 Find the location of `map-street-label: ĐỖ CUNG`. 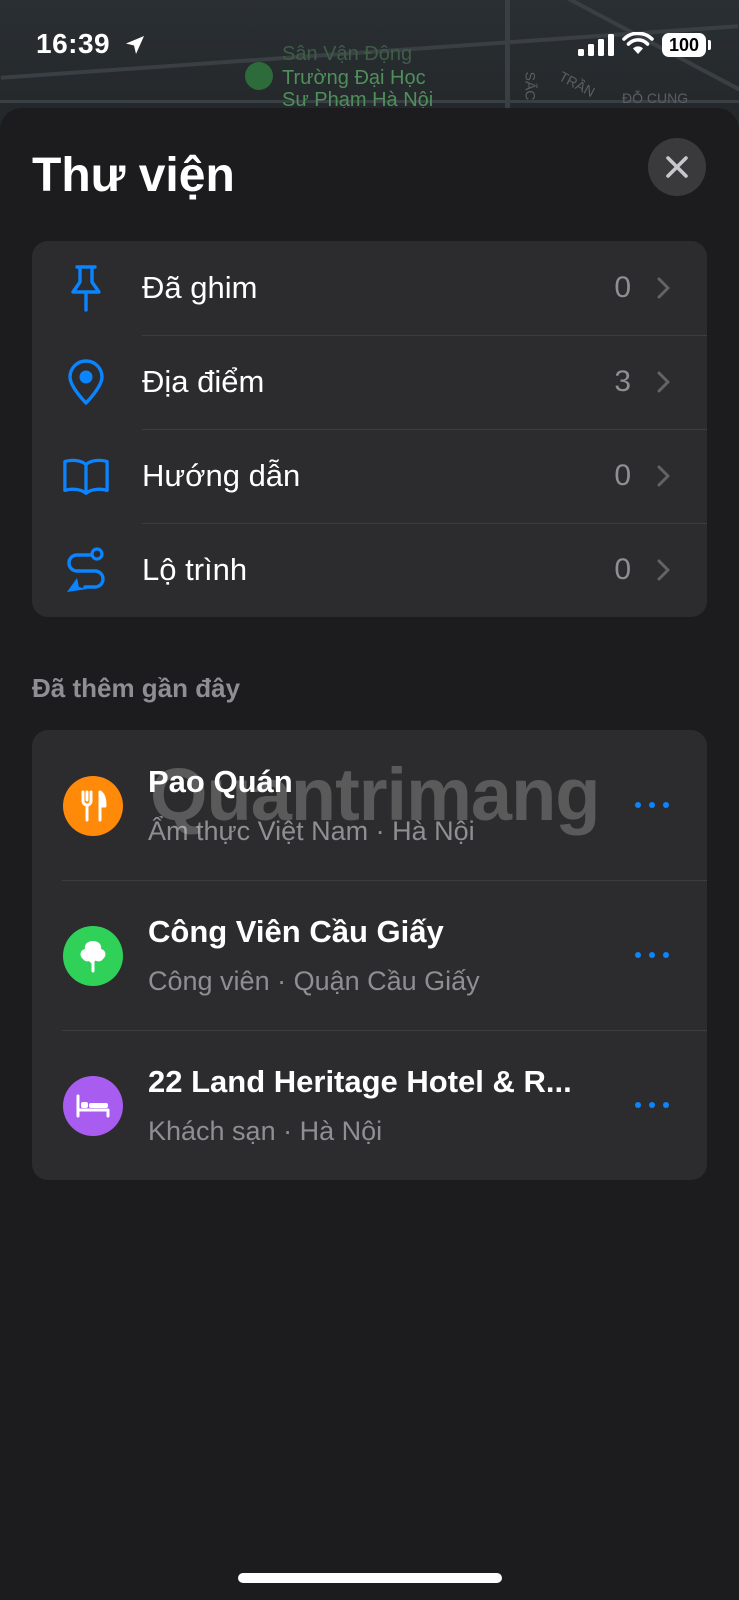

map-street-label: ĐỖ CUNG is located at coordinates (655, 98).